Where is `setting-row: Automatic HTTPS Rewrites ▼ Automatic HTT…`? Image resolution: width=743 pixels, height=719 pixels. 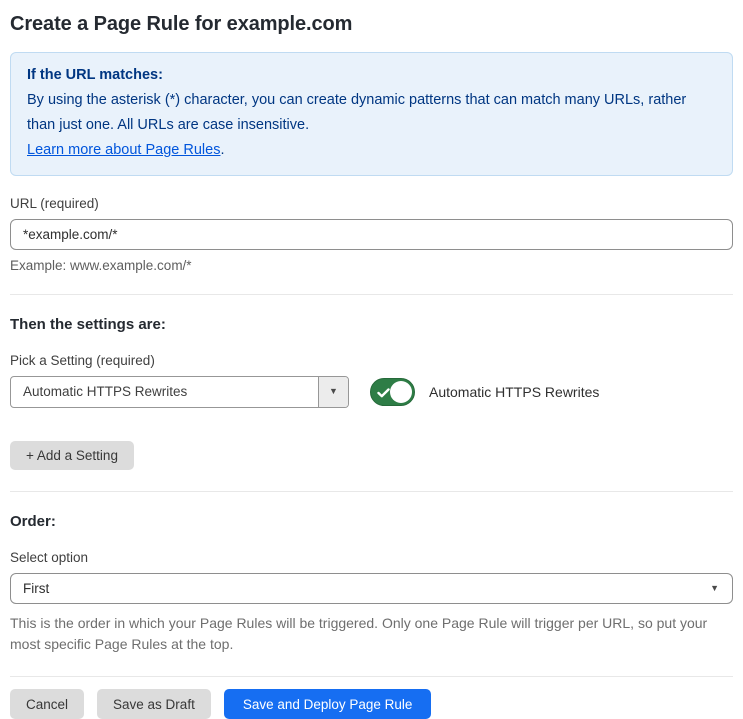
setting-row: Automatic HTTPS Rewrites ▼ Automatic HTT… is located at coordinates (371, 391).